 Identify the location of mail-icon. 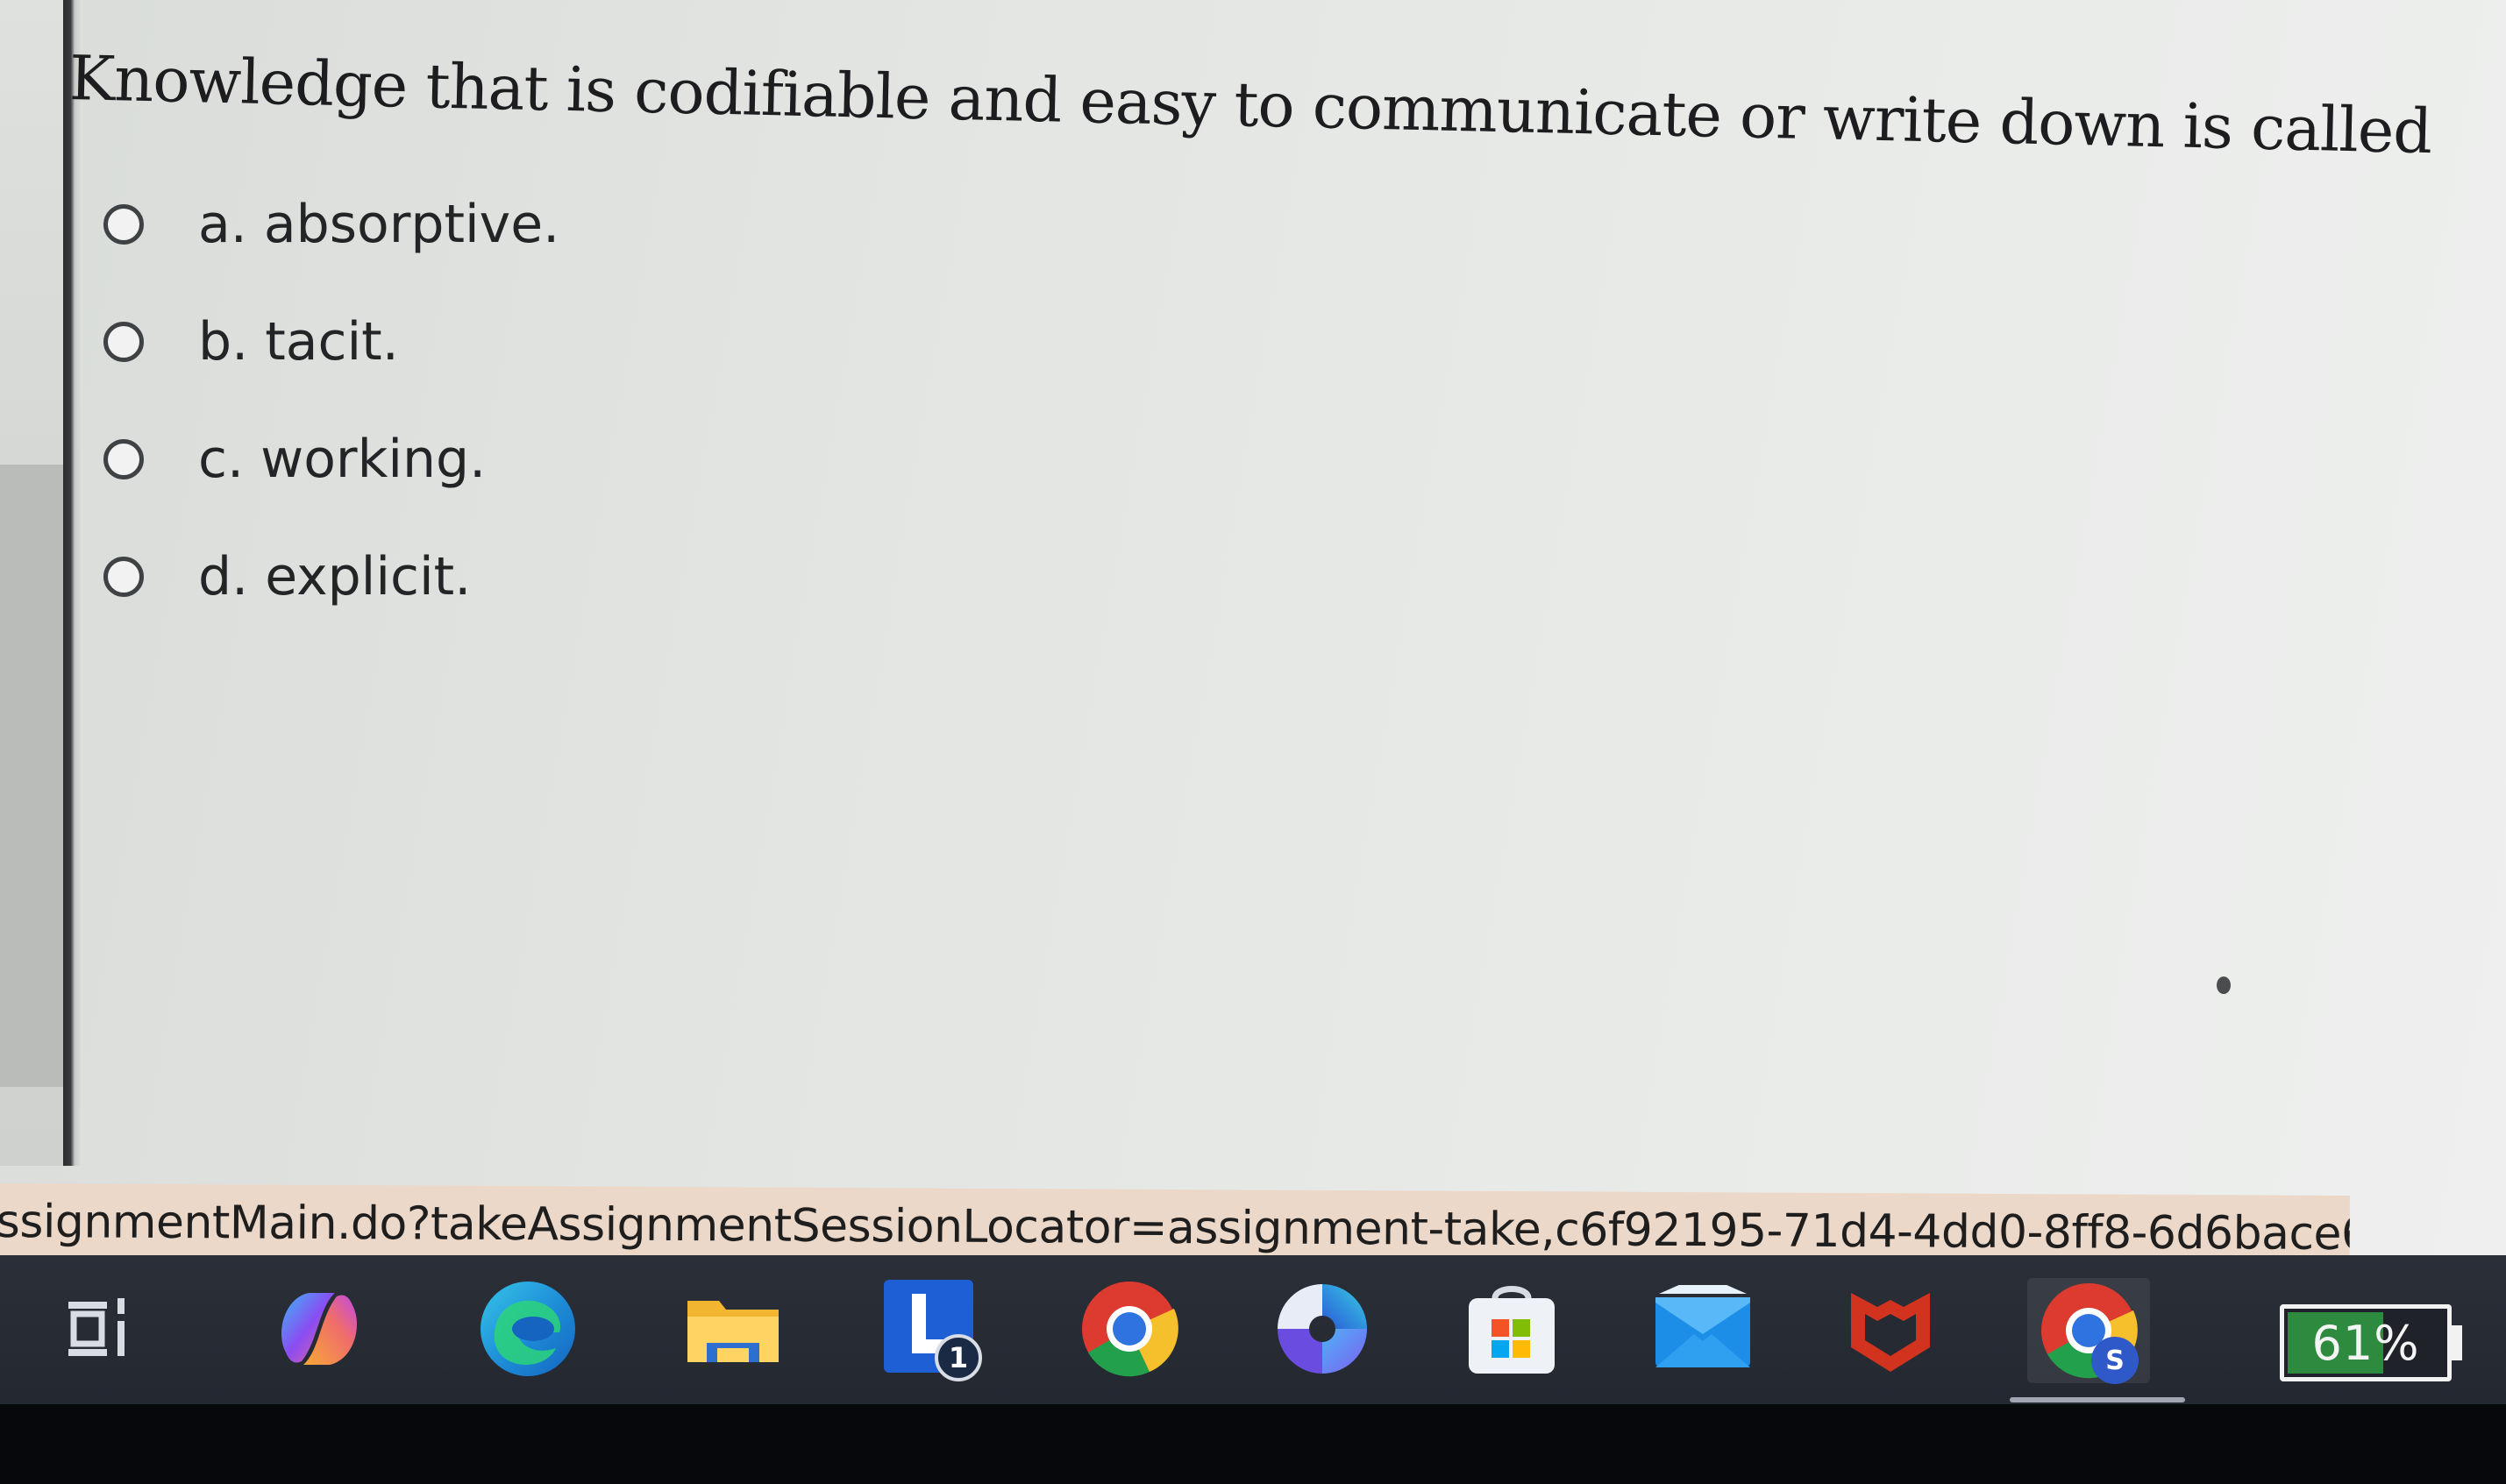
(1702, 1325).